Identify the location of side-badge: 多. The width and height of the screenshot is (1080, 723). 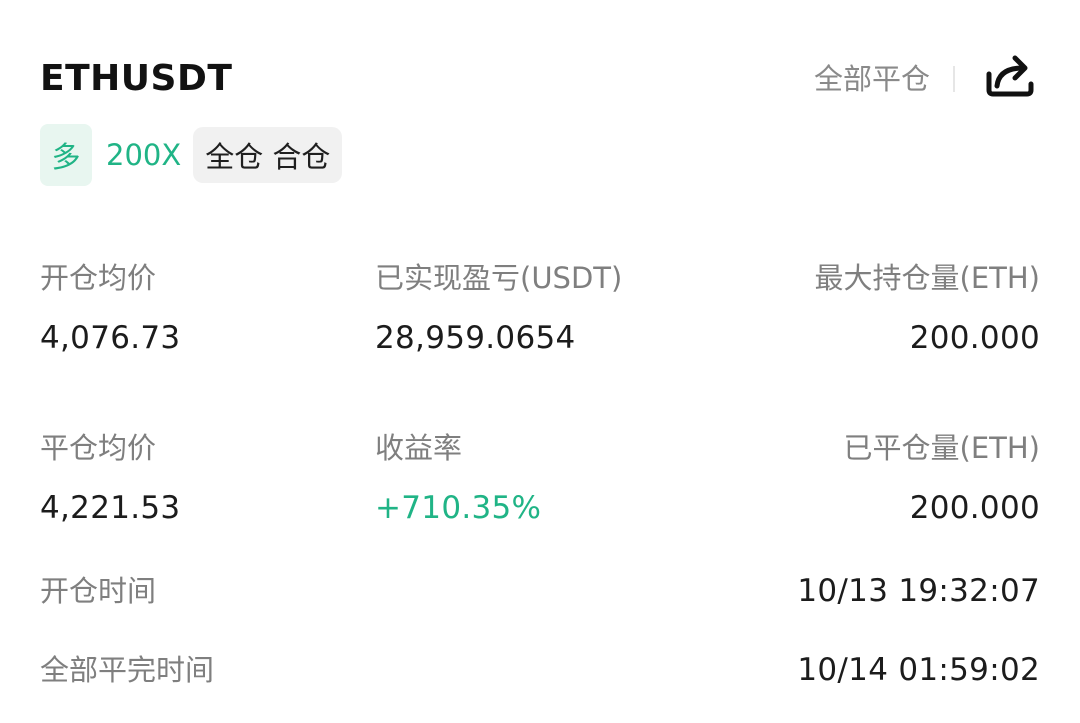
(66, 155).